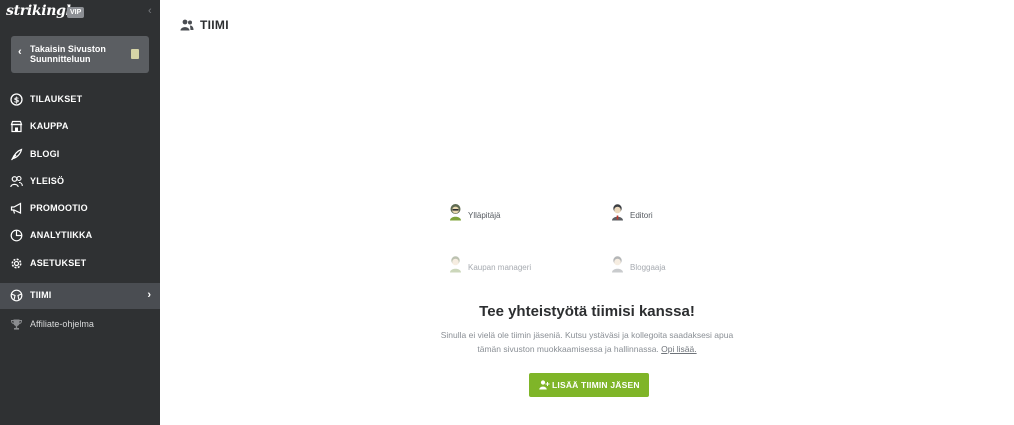 This screenshot has width=1014, height=425. What do you see at coordinates (596, 385) in the screenshot?
I see `add-team-member-label: LISÄÄ TIIMIN JÄSEN` at bounding box center [596, 385].